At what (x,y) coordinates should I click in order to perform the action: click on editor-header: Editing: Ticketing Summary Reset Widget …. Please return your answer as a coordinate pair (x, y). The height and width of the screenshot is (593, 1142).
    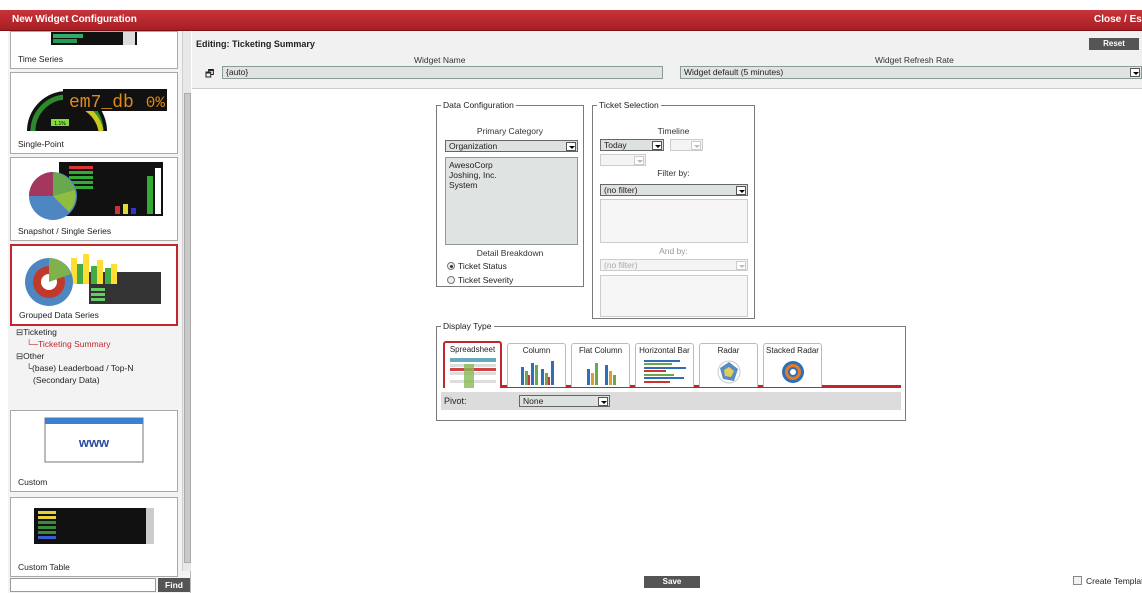
    Looking at the image, I should click on (667, 60).